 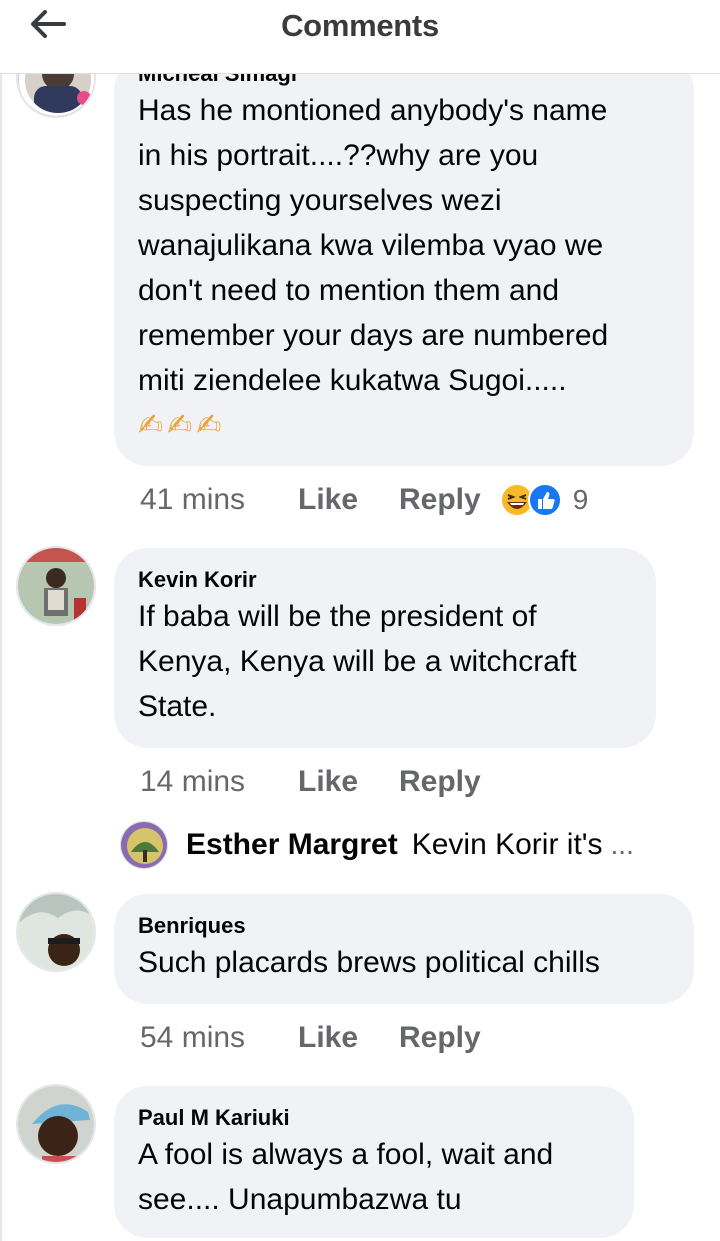 I want to click on comment-line: A fool is always a fool, wait and, so click(x=346, y=1154).